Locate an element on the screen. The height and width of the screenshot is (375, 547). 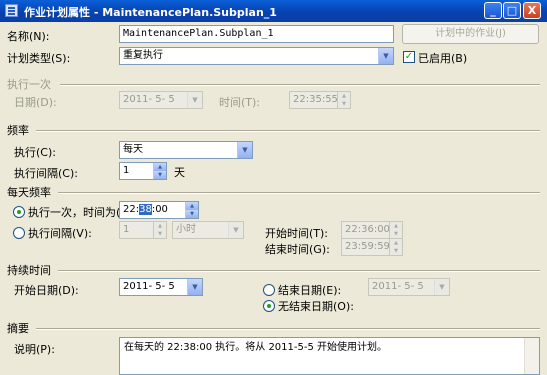
end-time-input: 23:59:59 ▲ ▼ is located at coordinates (372, 247).